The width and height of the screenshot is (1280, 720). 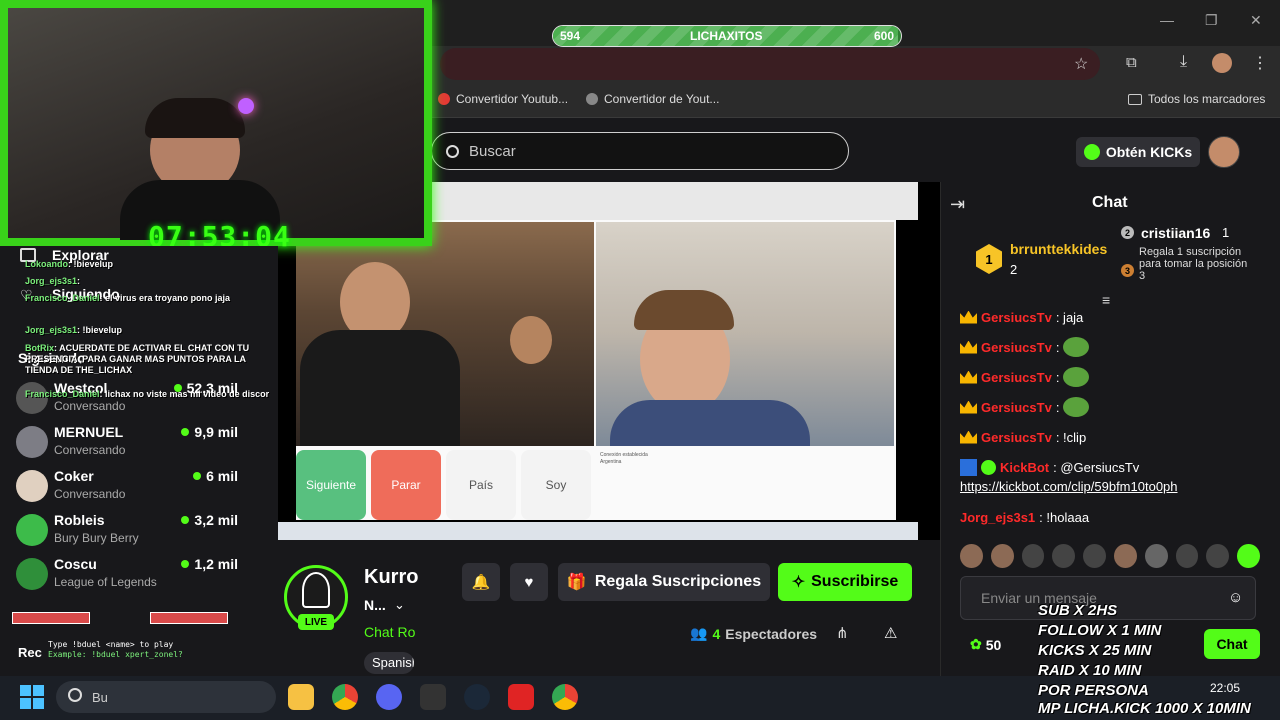 I want to click on overlay-chat-text: : !bievelup, so click(x=91, y=264).